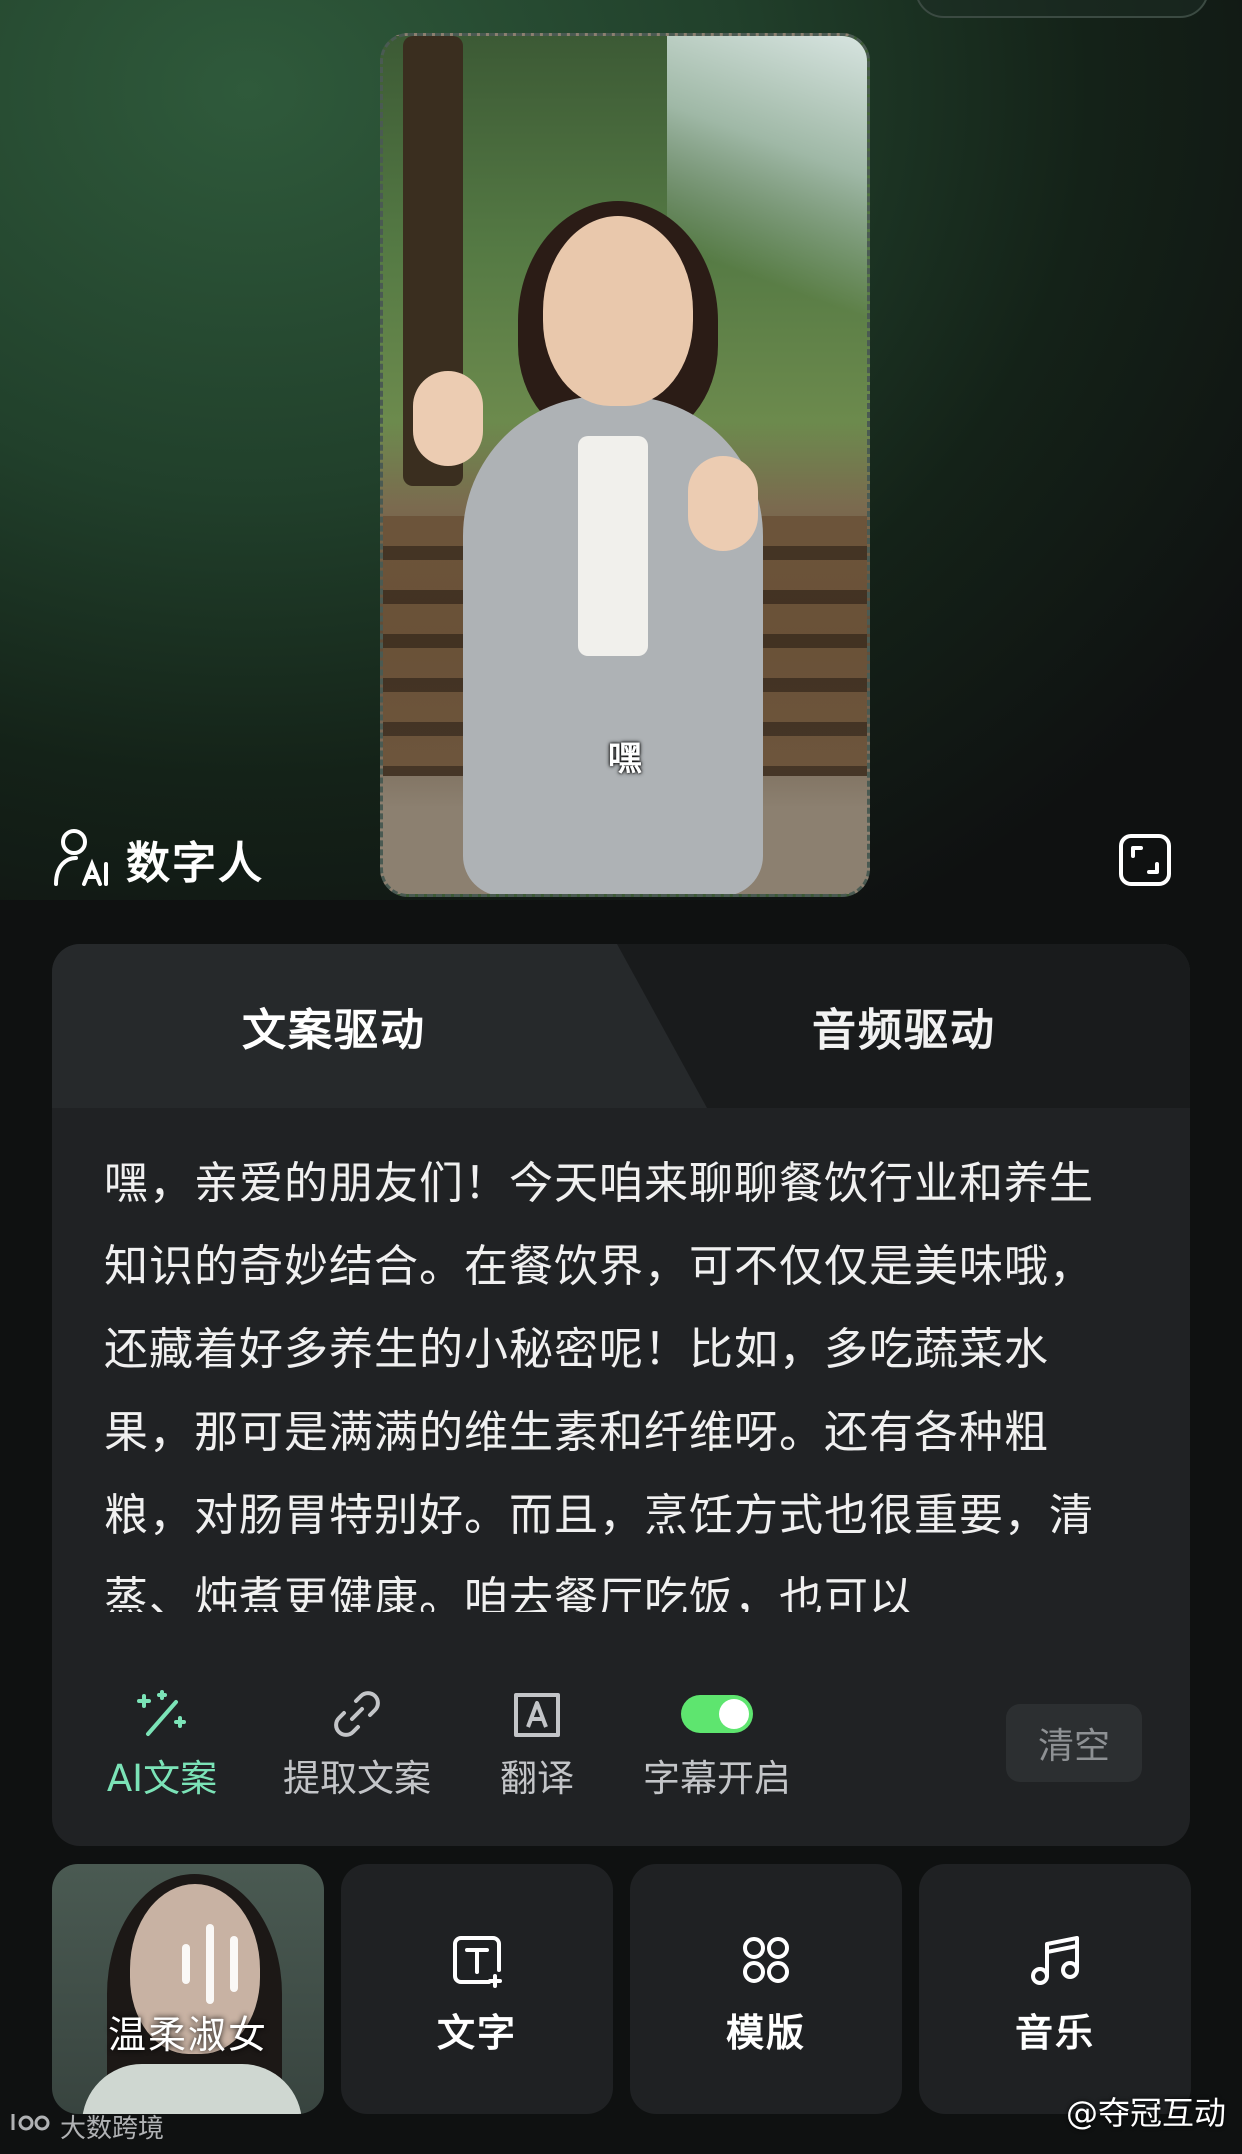 The height and width of the screenshot is (2154, 1242). What do you see at coordinates (32, 2126) in the screenshot?
I see `watermark-logo-icon` at bounding box center [32, 2126].